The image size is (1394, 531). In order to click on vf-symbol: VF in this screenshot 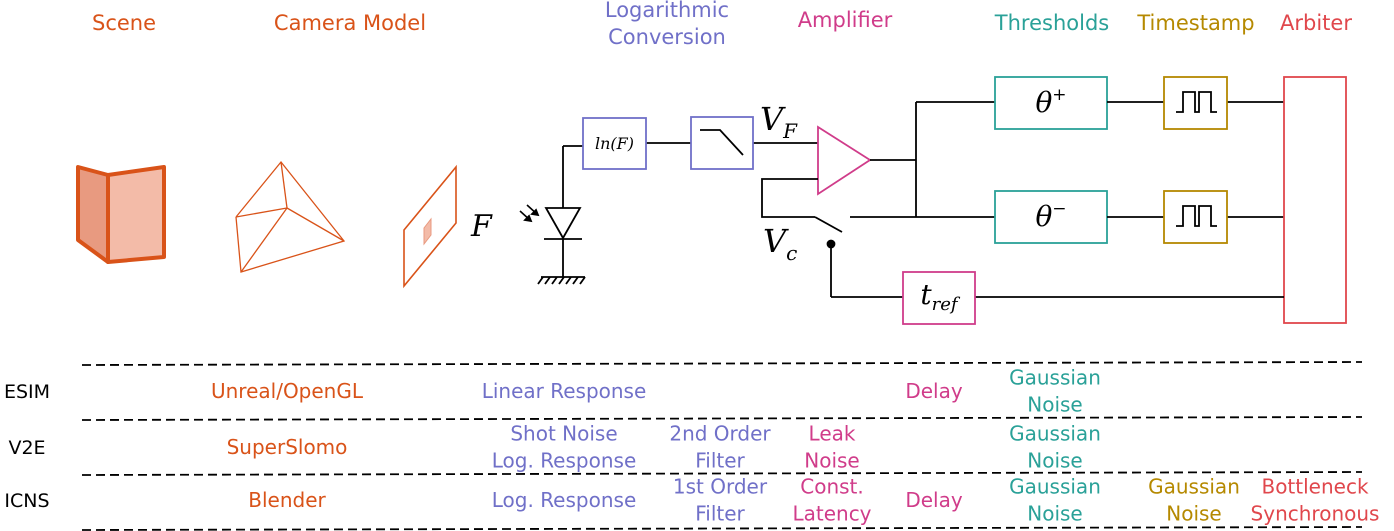, I will do `click(779, 121)`.